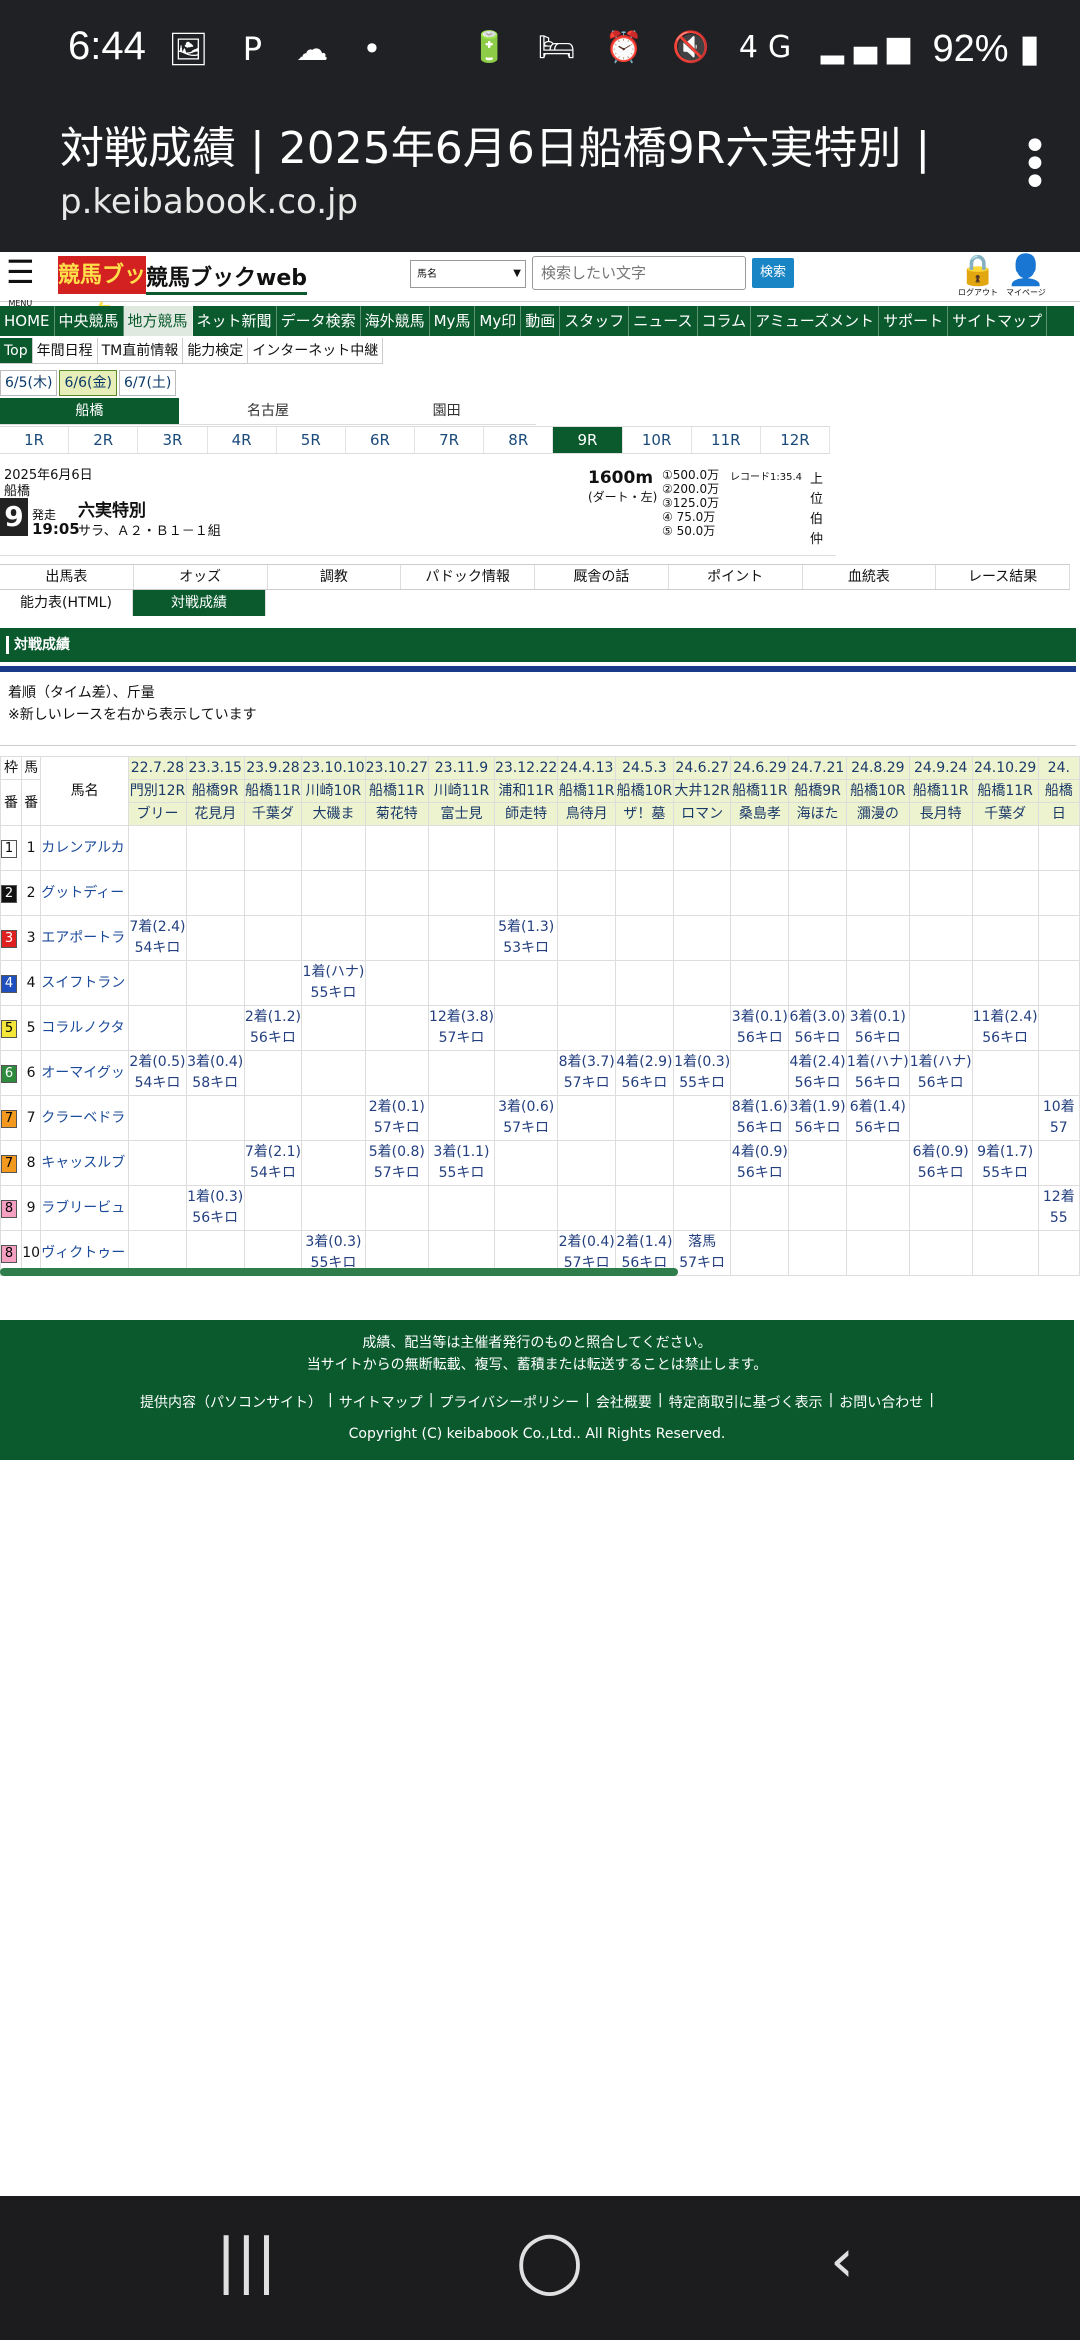 Image resolution: width=1080 pixels, height=2340 pixels. I want to click on race-venue-header: 浦和11R, so click(526, 791).